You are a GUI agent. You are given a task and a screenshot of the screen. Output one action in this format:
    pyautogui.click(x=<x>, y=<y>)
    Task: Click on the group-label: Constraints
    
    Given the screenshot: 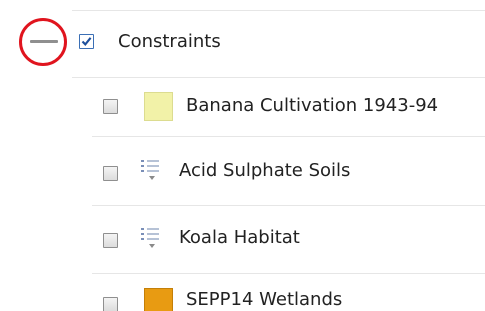 What is the action you would take?
    pyautogui.click(x=169, y=41)
    